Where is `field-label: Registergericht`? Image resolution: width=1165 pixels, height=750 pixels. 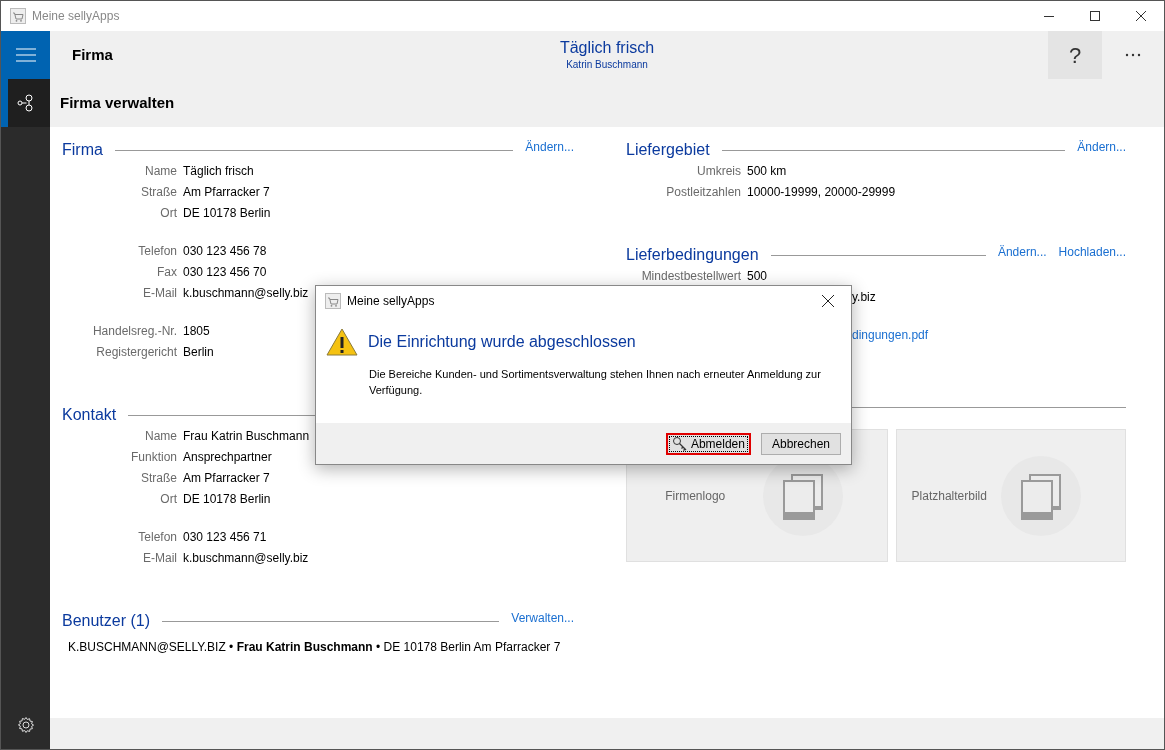 field-label: Registergericht is located at coordinates (136, 352).